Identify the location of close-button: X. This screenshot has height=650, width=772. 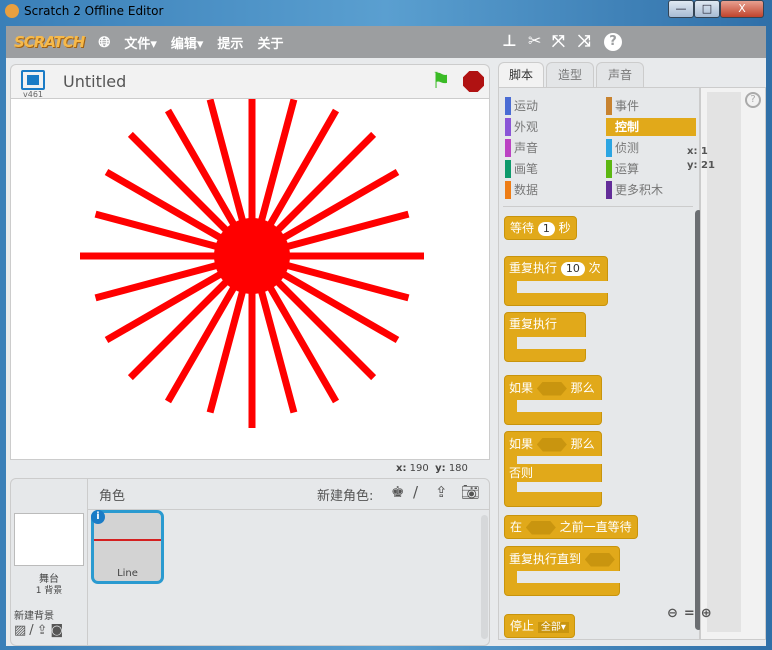
(742, 9).